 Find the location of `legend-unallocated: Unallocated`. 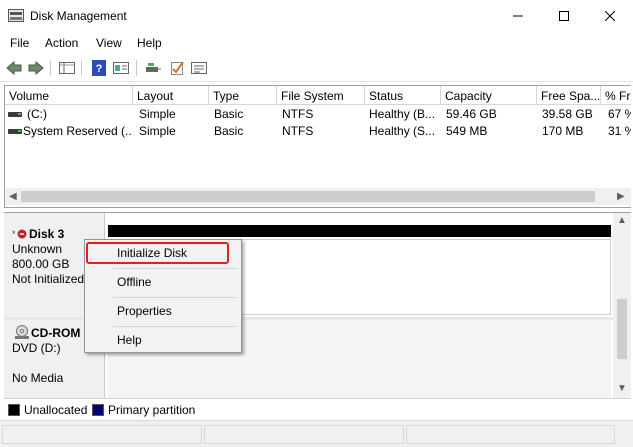

legend-unallocated: Unallocated is located at coordinates (56, 410).